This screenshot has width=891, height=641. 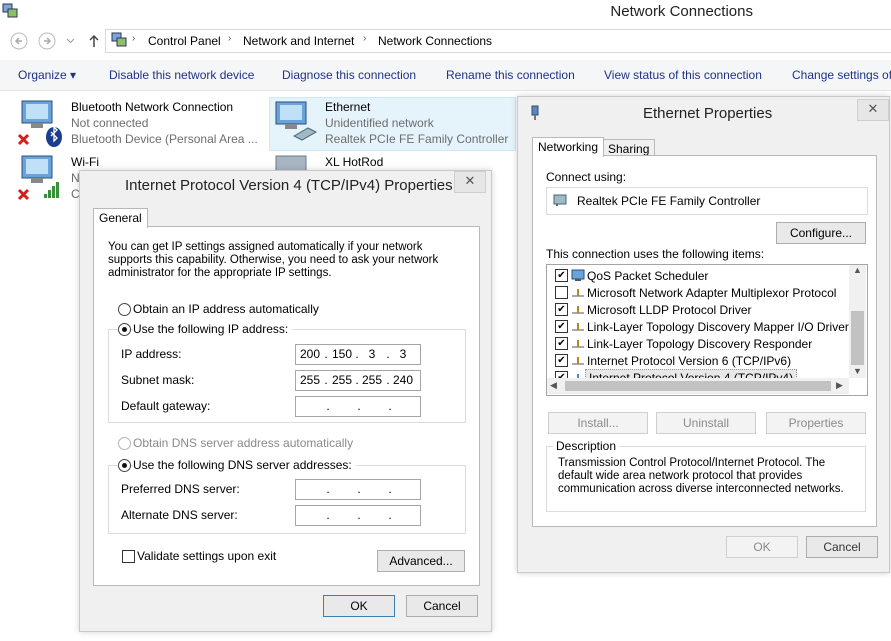 What do you see at coordinates (206, 556) in the screenshot?
I see `validate-settings-label: Validate settings upon exit` at bounding box center [206, 556].